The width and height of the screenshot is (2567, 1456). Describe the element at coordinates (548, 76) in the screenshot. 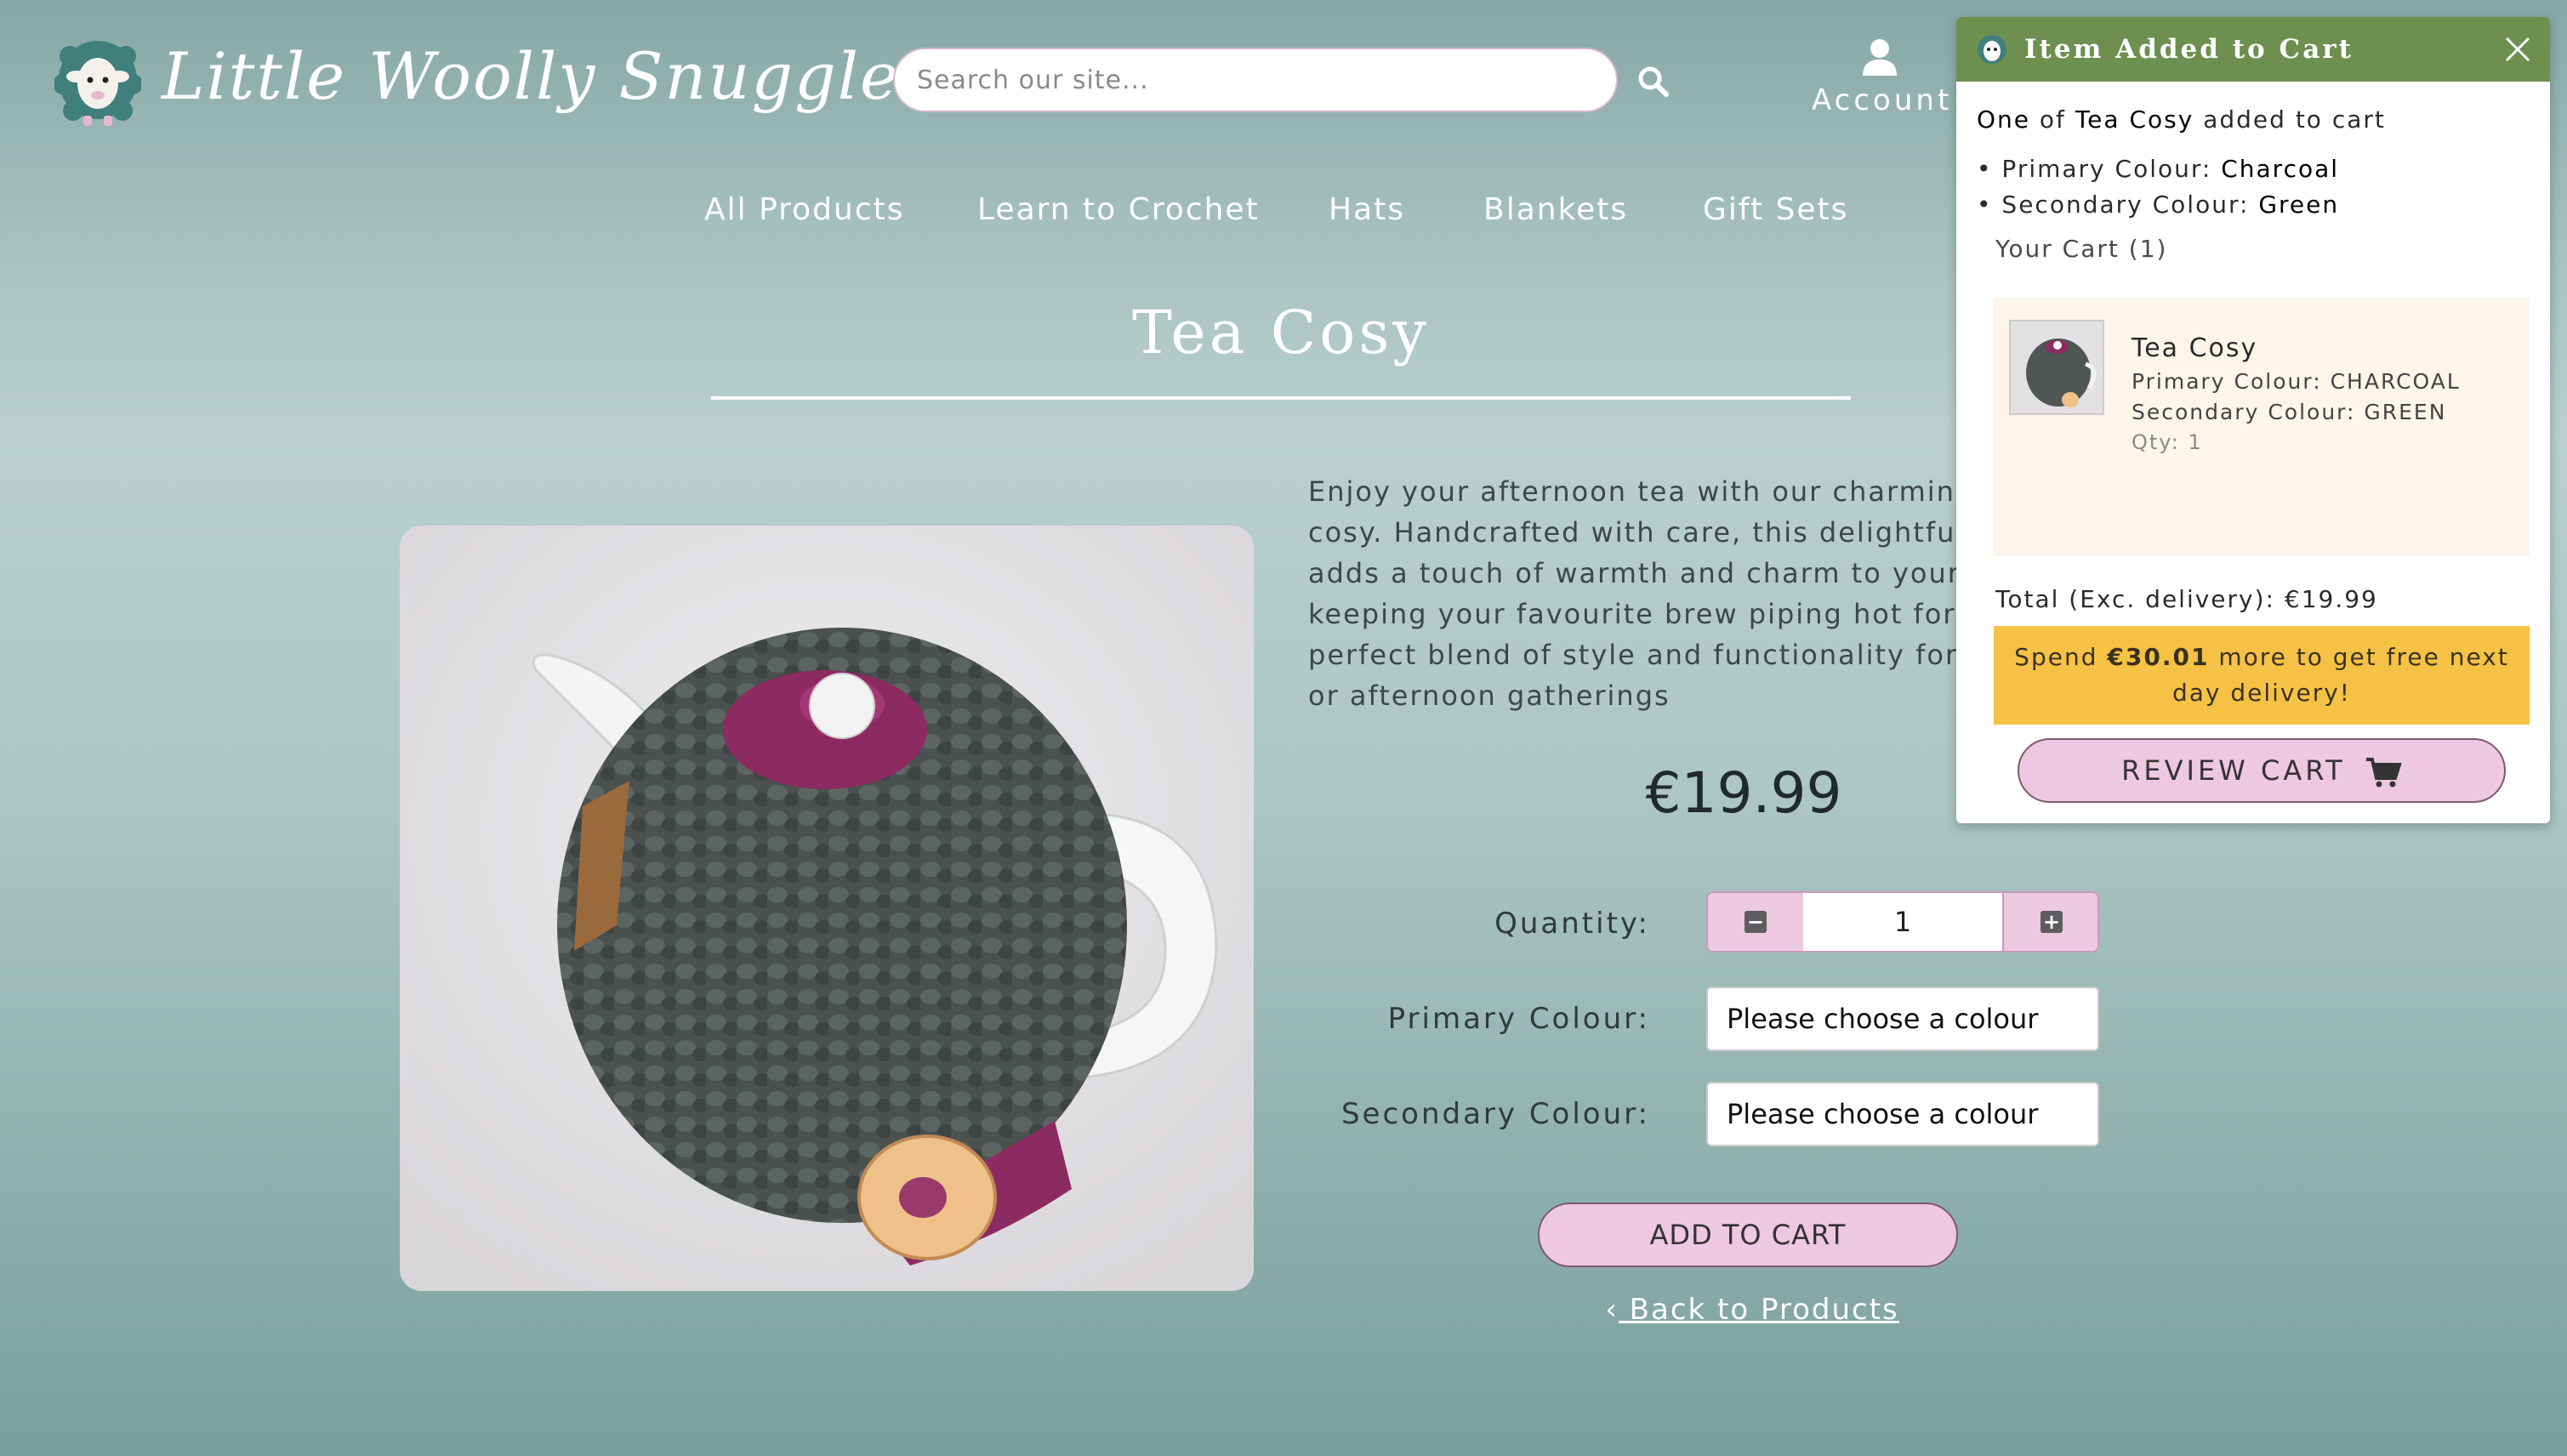

I see `brand-name: Little Woolly Snuggles` at that location.